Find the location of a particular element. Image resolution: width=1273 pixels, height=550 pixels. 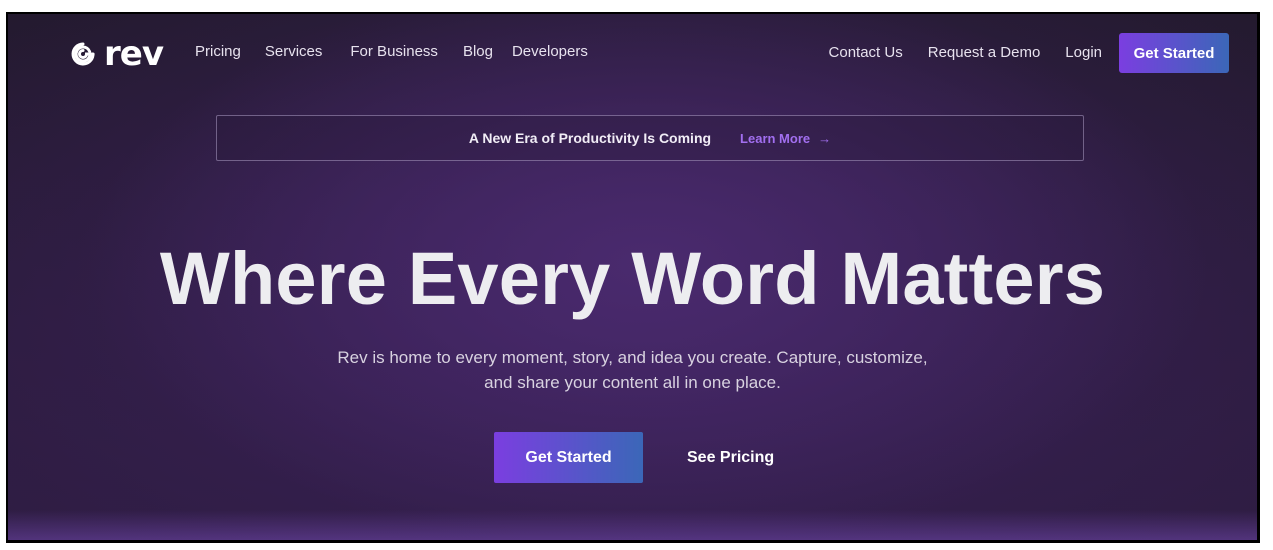

nav-developers: Developers is located at coordinates (550, 52).